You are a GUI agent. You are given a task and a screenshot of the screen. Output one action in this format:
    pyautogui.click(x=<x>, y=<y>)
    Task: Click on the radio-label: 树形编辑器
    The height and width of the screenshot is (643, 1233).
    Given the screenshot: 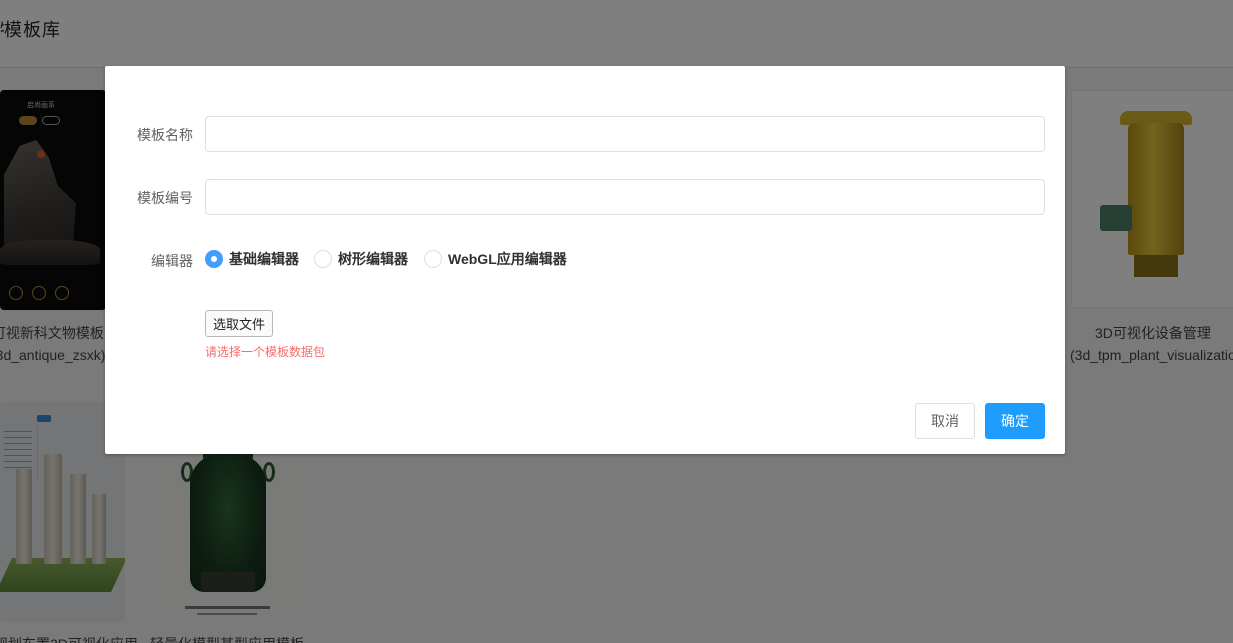 What is the action you would take?
    pyautogui.click(x=373, y=259)
    